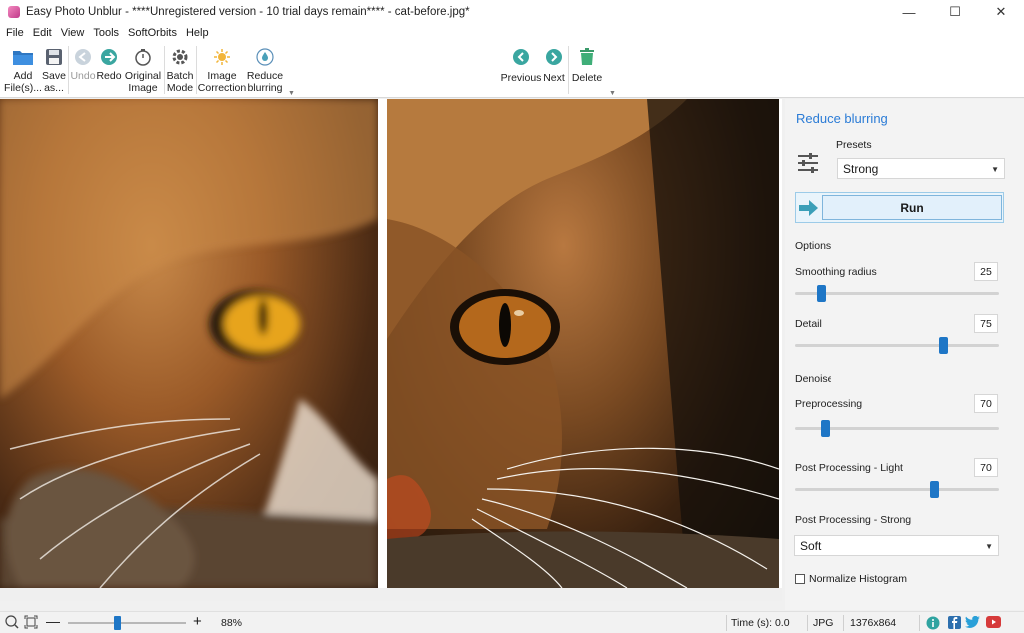  I want to click on menu-edit: Edit, so click(42, 33).